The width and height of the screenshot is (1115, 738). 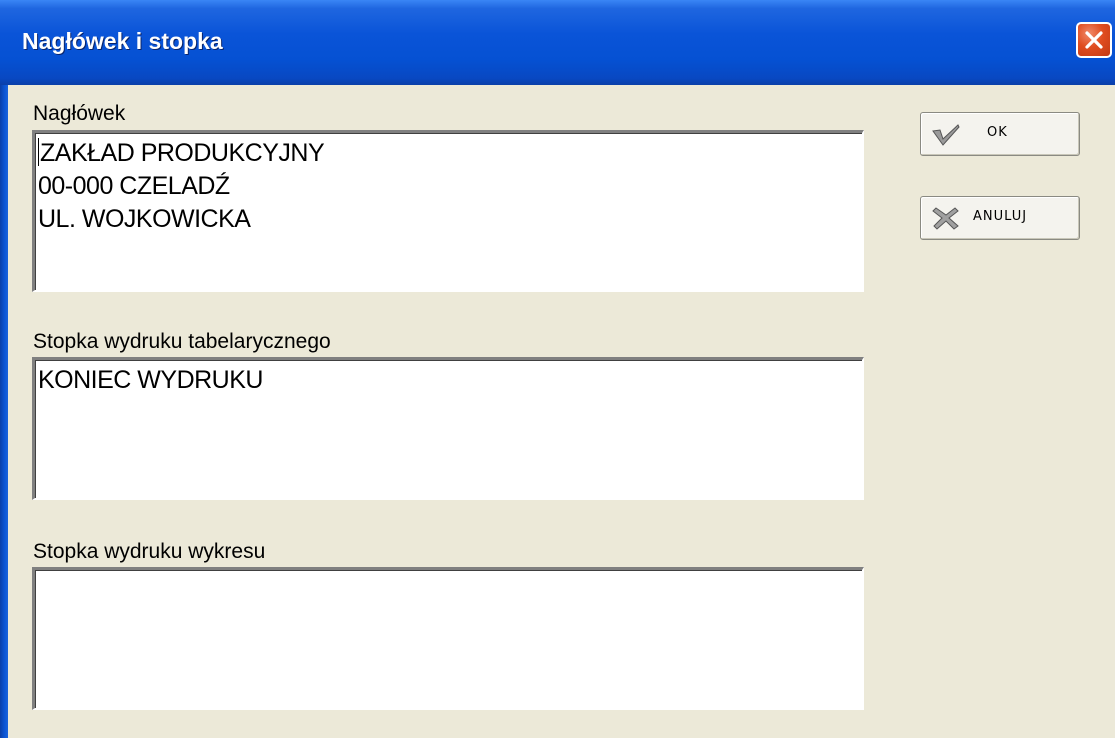 What do you see at coordinates (4, 411) in the screenshot?
I see `window-frame-left` at bounding box center [4, 411].